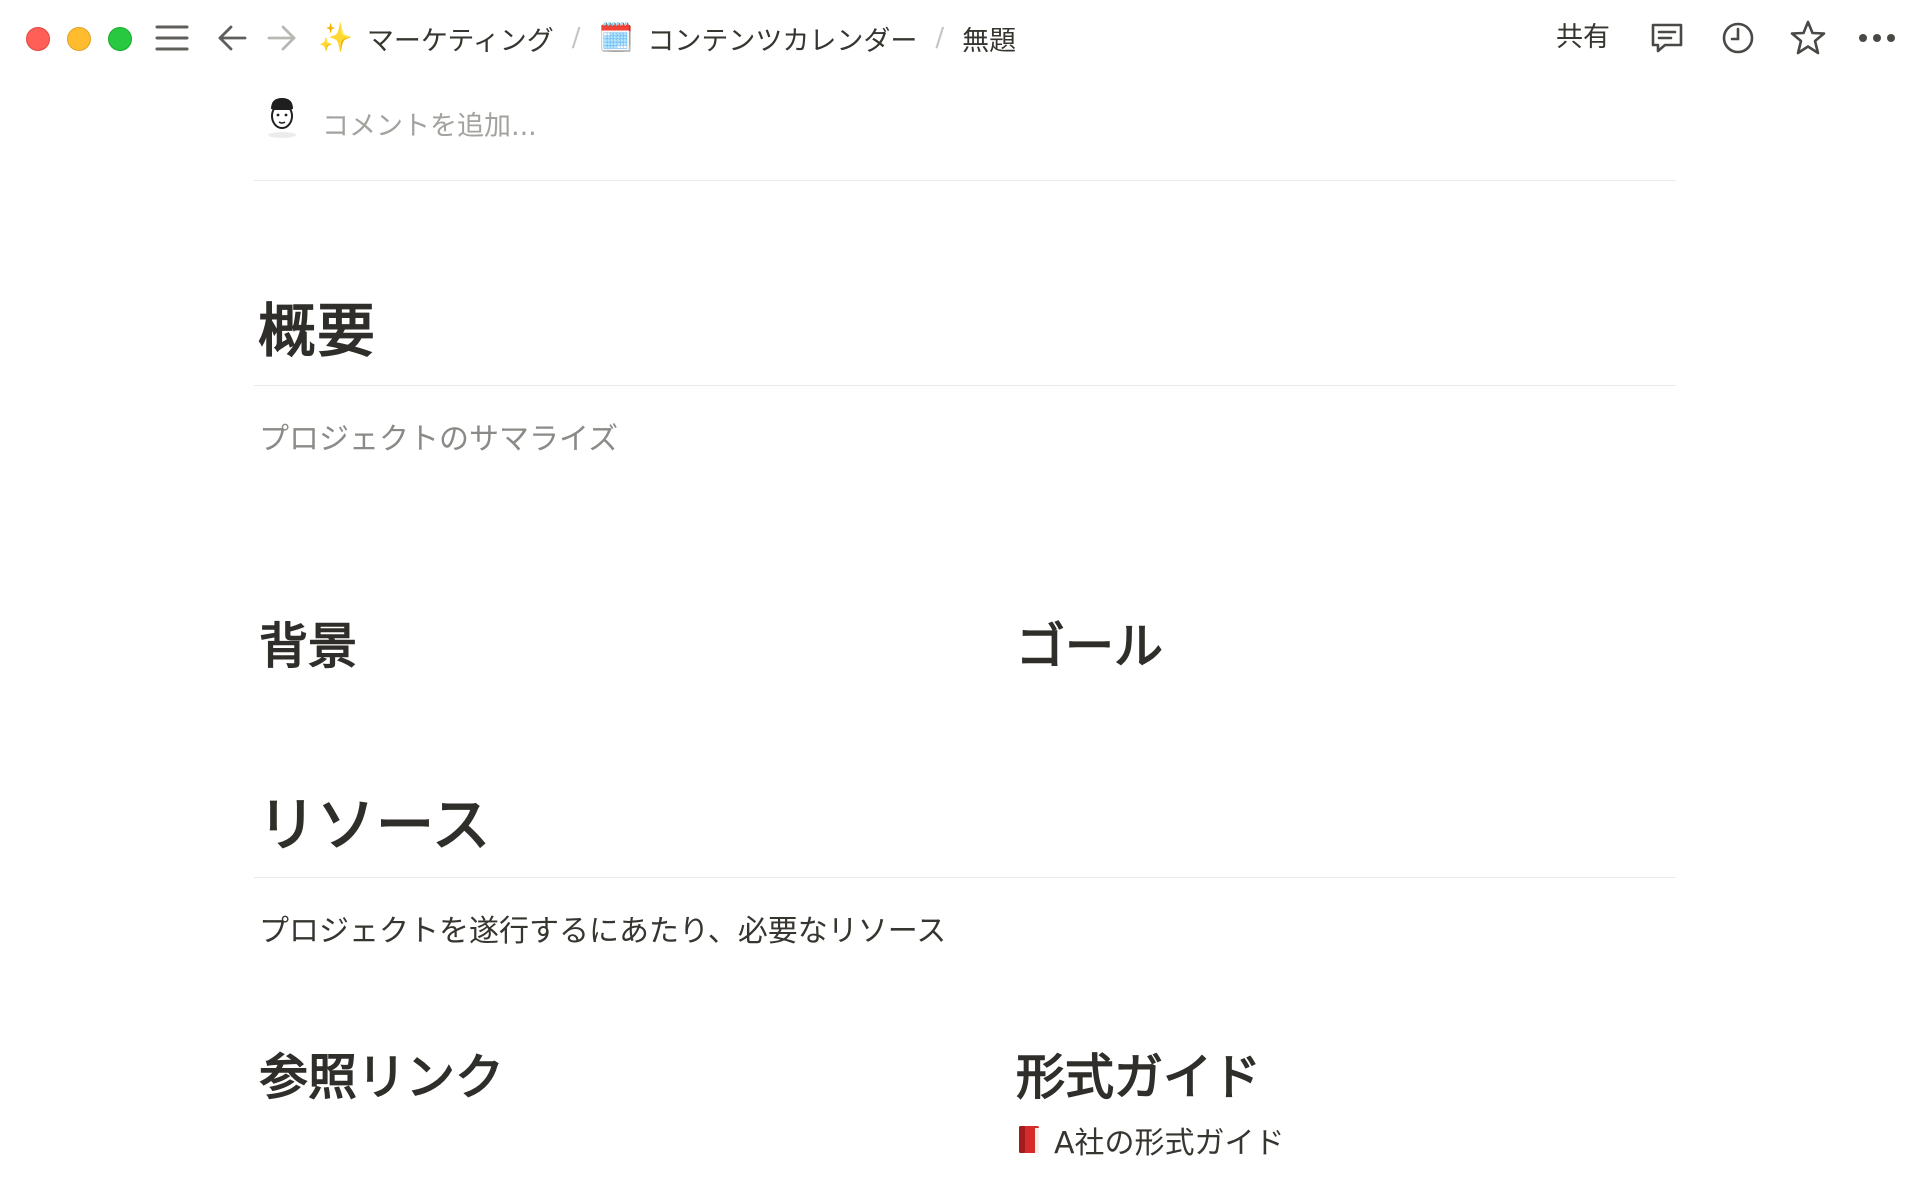 The height and width of the screenshot is (1200, 1920). I want to click on breadcrumb-label: 無題, so click(989, 41).